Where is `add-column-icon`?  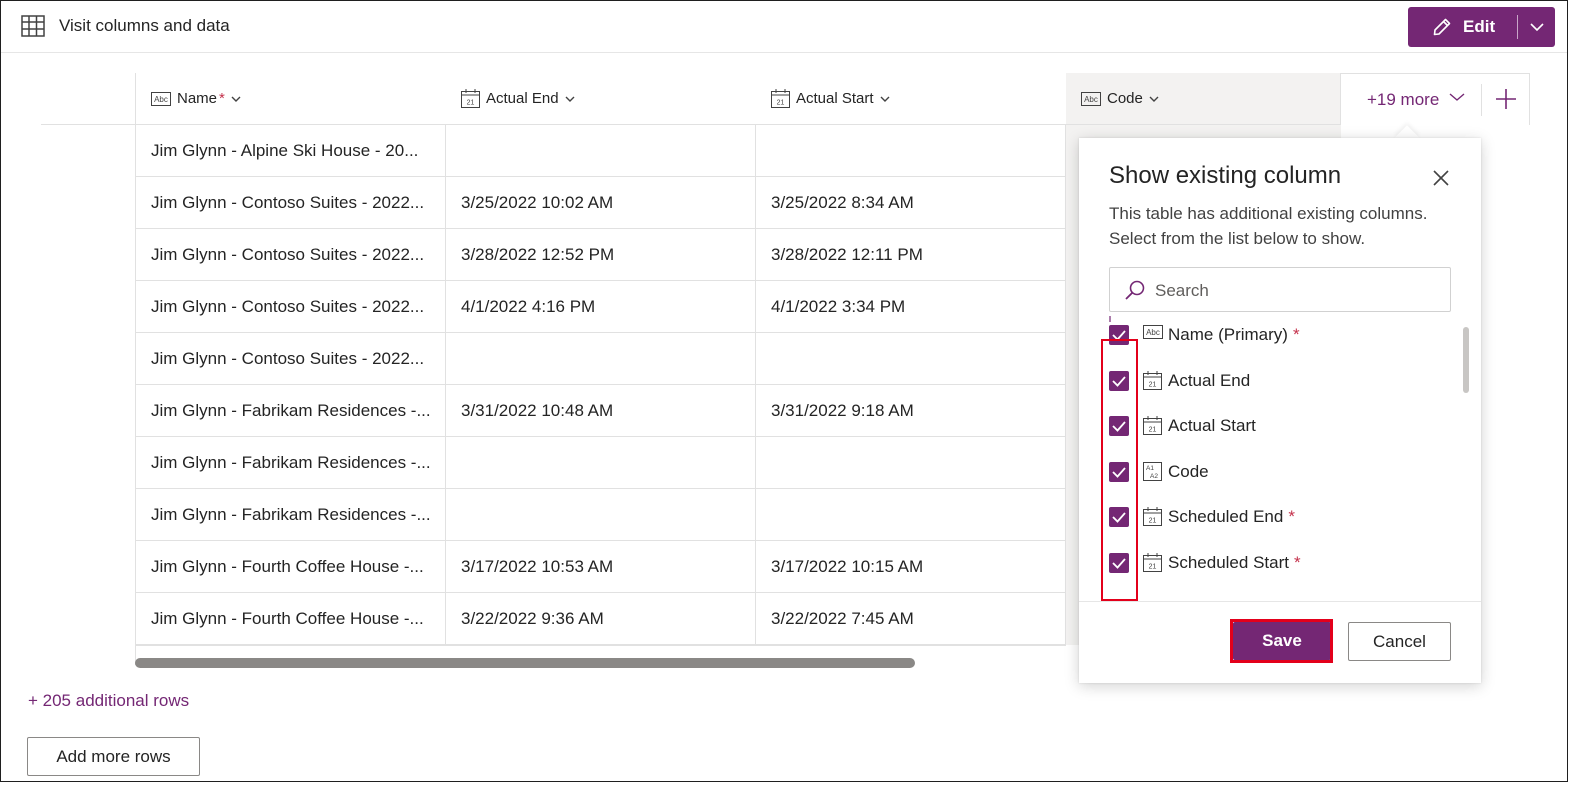 add-column-icon is located at coordinates (1506, 99).